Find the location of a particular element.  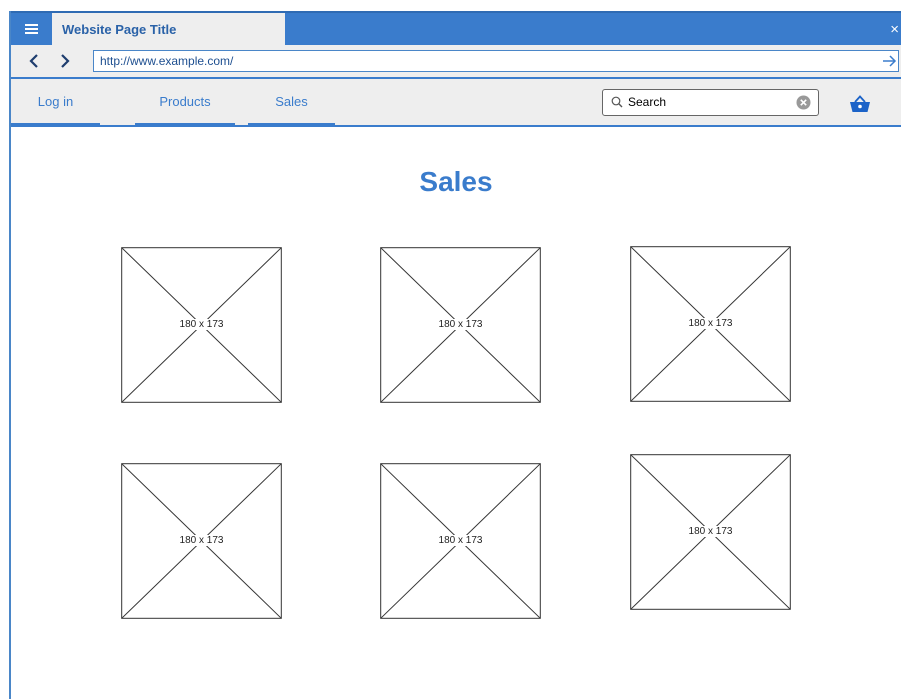

chevron-right-icon is located at coordinates (65, 61).